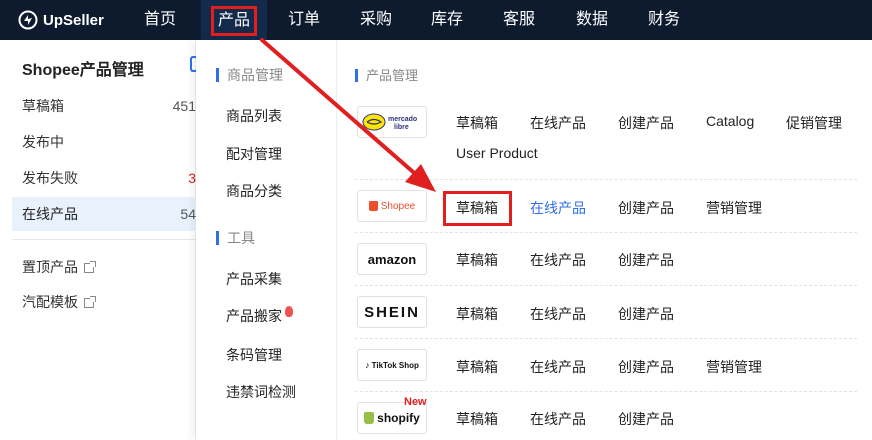 Image resolution: width=872 pixels, height=440 pixels. I want to click on sidebar-item-label: 发布失败, so click(50, 178).